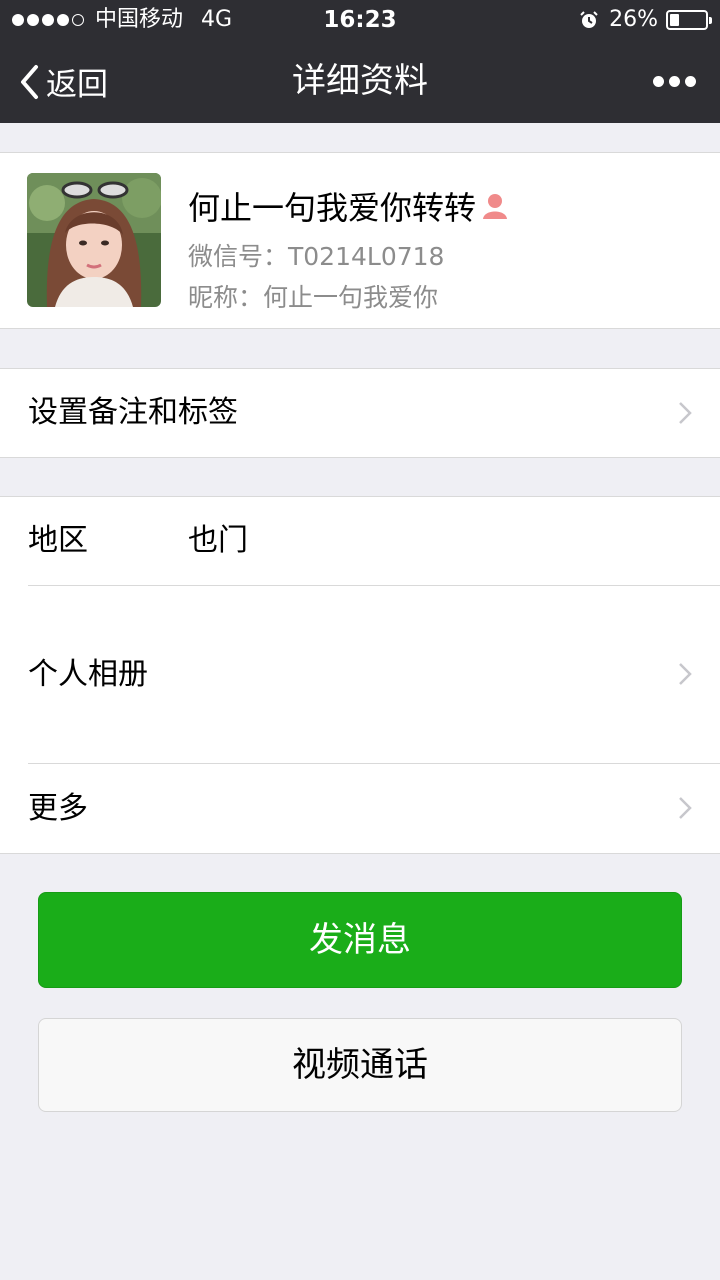 The height and width of the screenshot is (1280, 720). I want to click on video-call-button: 视频通话, so click(360, 1065).